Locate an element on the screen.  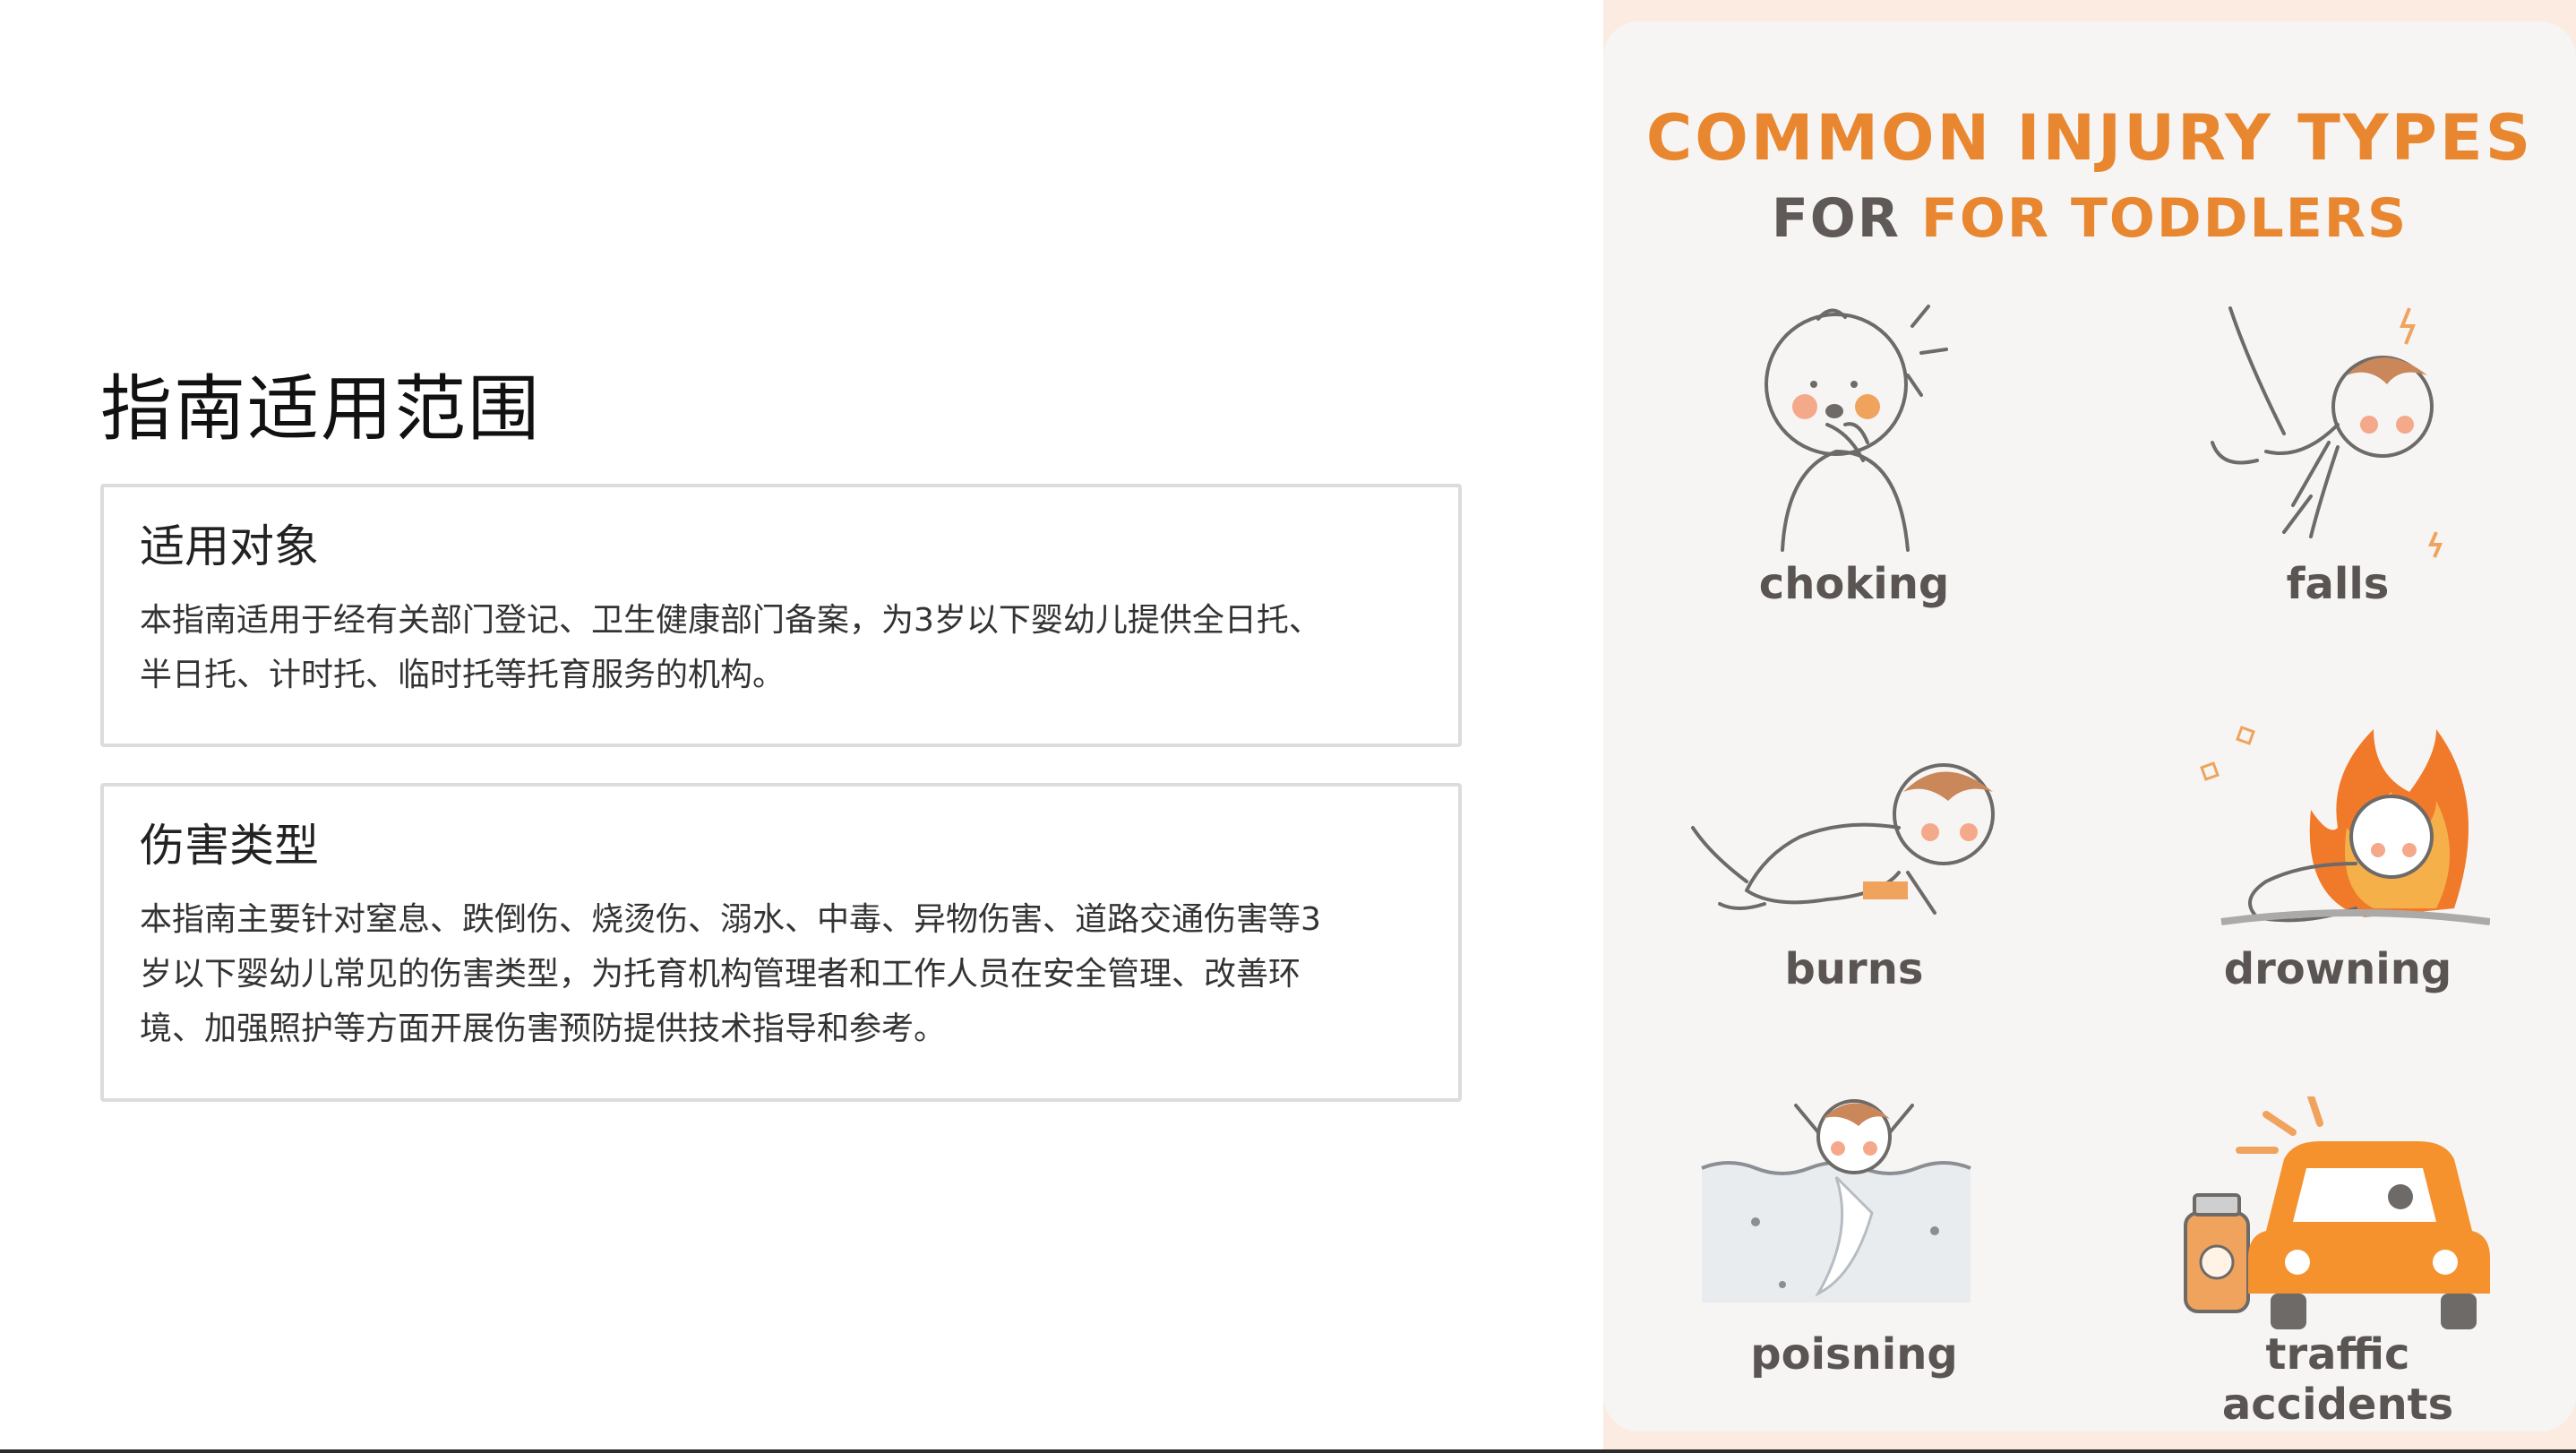
car-and-poison-bottle-icon is located at coordinates (2337, 1212).